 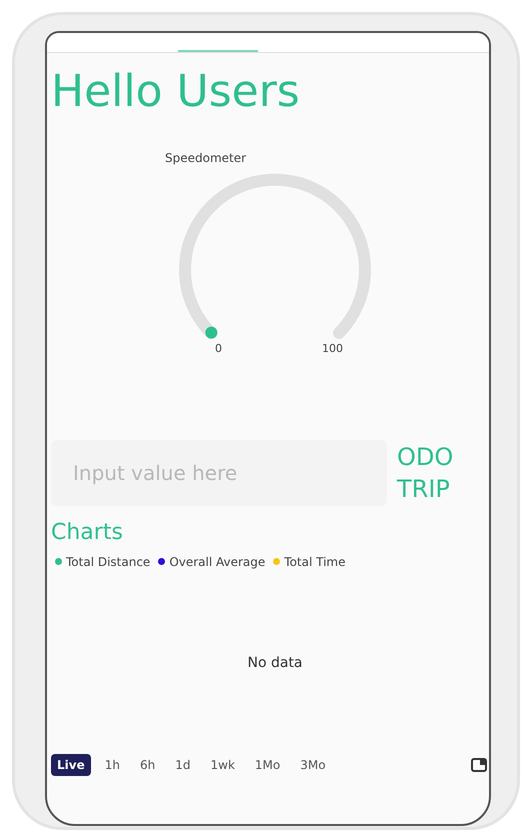 I want to click on input-field: Input value here, so click(x=219, y=473).